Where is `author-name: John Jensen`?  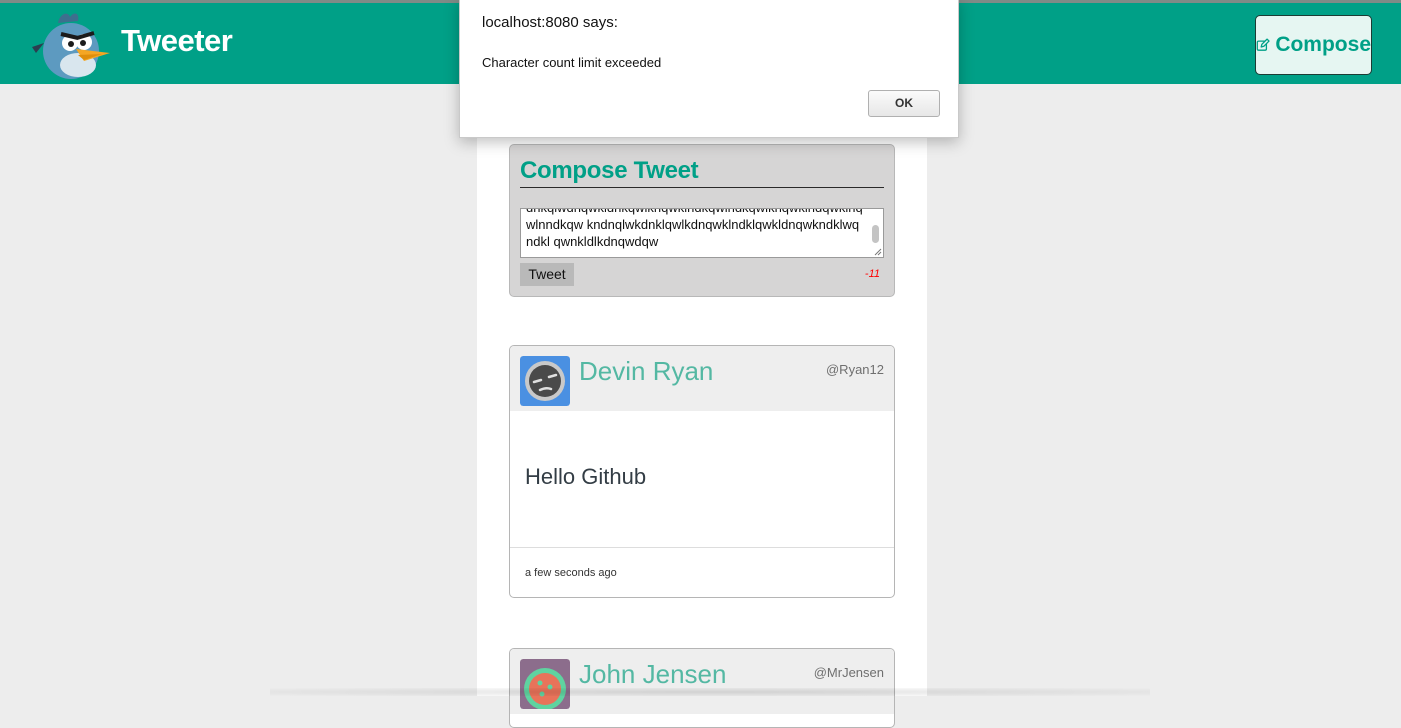 author-name: John Jensen is located at coordinates (653, 674).